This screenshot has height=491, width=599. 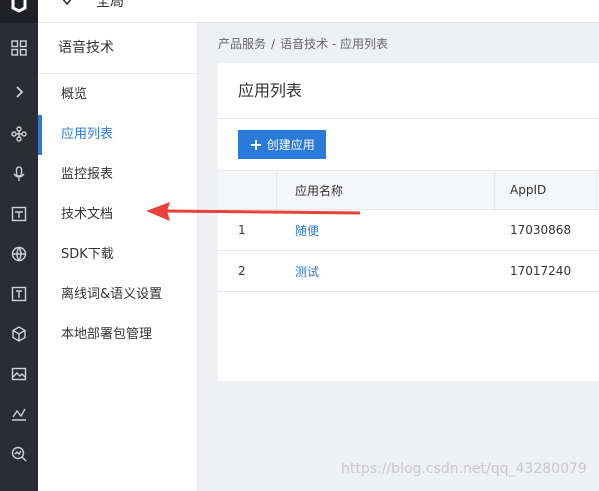 I want to click on sidebar-item-offline-words: 离线词&语义设置, so click(x=117, y=295).